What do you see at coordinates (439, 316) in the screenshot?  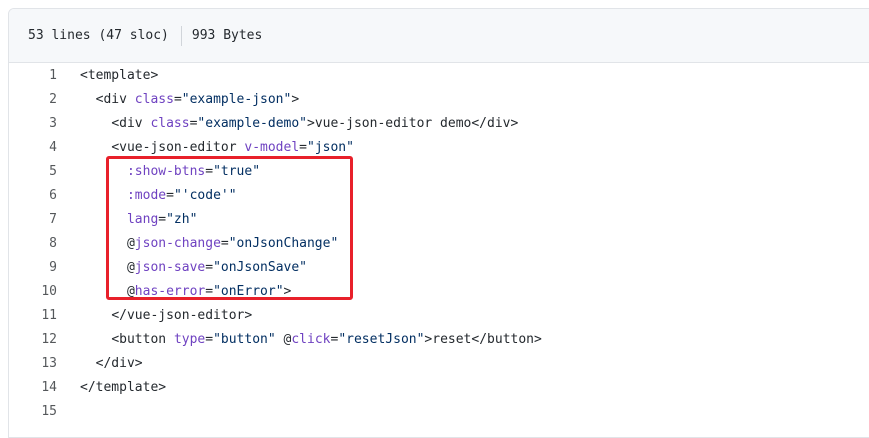 I see `code-line: 11 </vue-json-editor>` at bounding box center [439, 316].